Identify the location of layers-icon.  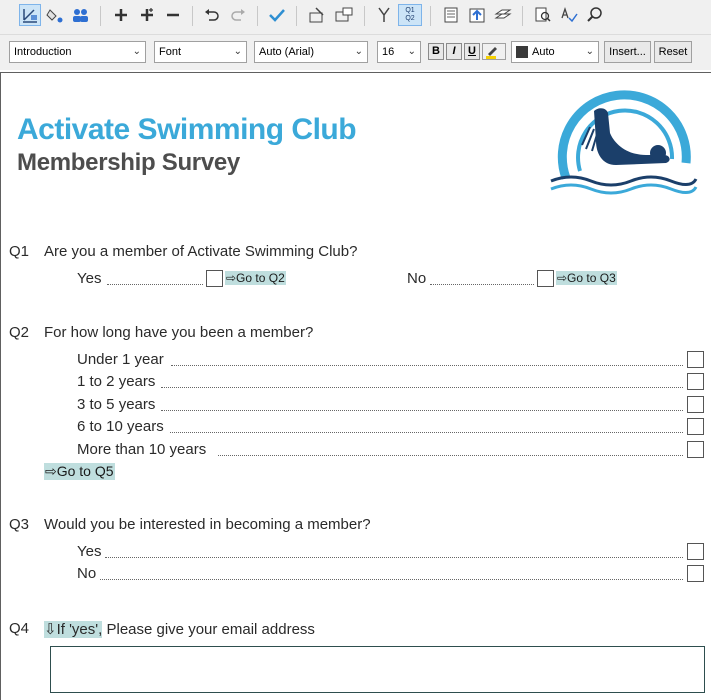
(503, 15).